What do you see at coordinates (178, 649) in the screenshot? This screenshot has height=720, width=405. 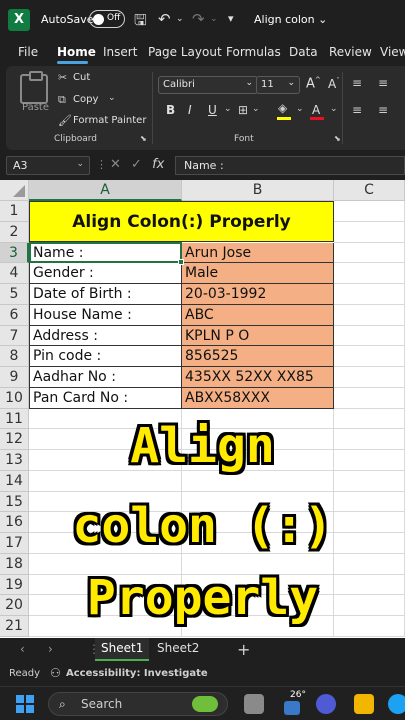 I see `sheet-tab-sheet2: Sheet2` at bounding box center [178, 649].